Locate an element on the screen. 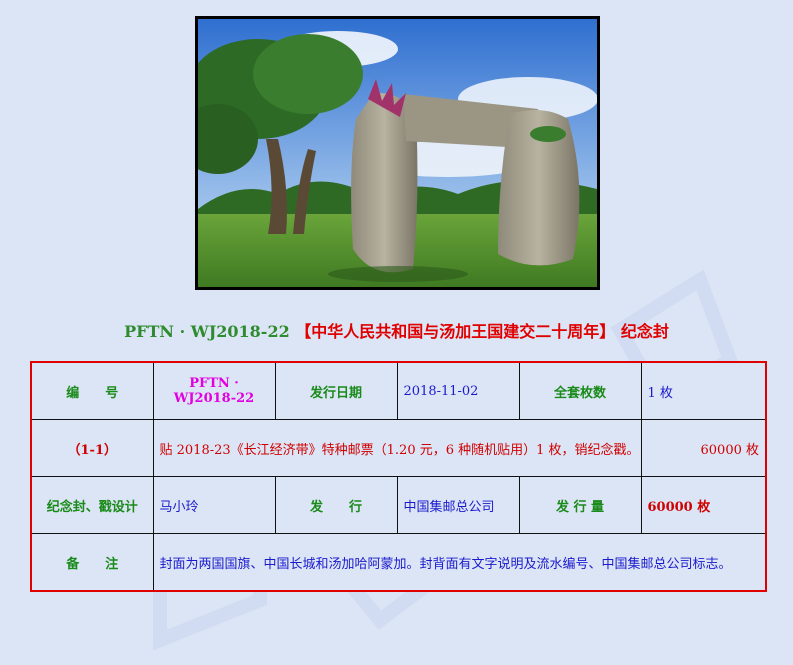  title-name: 【中华人民共和国与汤加王国建交二十周年】 is located at coordinates (455, 331).